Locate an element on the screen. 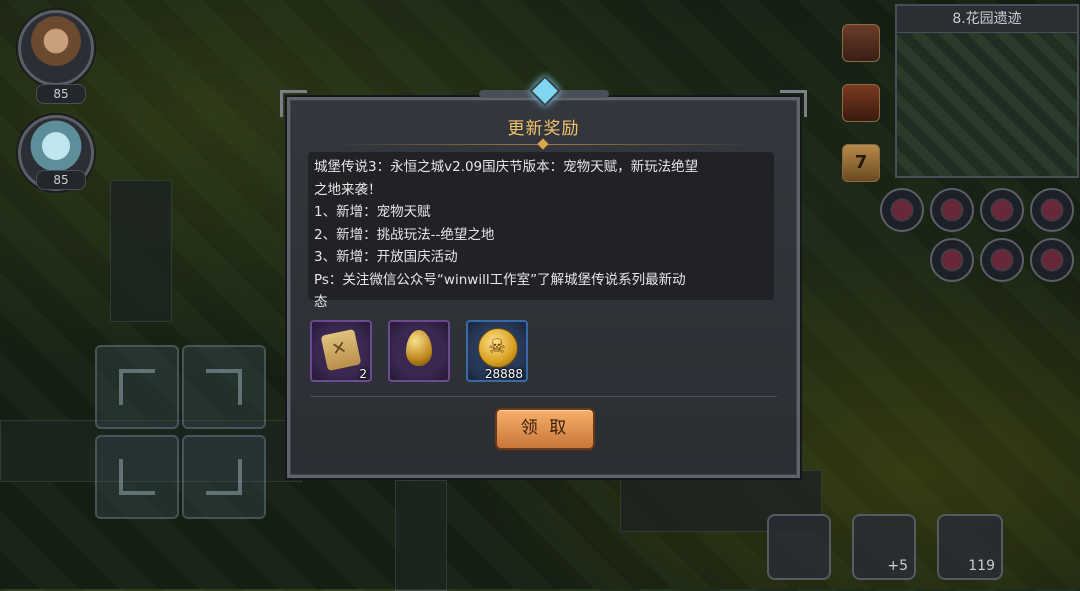 This screenshot has width=1080, height=591. scroll-icon is located at coordinates (341, 350).